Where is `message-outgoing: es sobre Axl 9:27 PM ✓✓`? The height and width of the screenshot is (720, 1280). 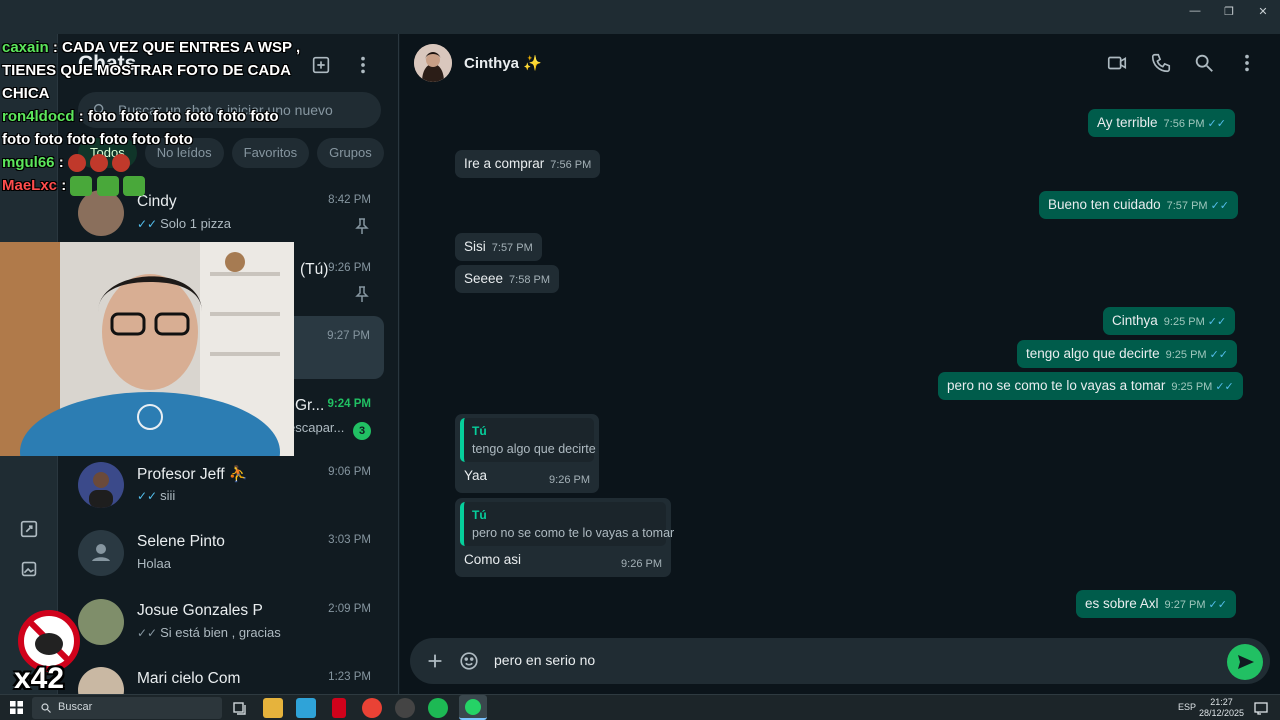 message-outgoing: es sobre Axl 9:27 PM ✓✓ is located at coordinates (1156, 604).